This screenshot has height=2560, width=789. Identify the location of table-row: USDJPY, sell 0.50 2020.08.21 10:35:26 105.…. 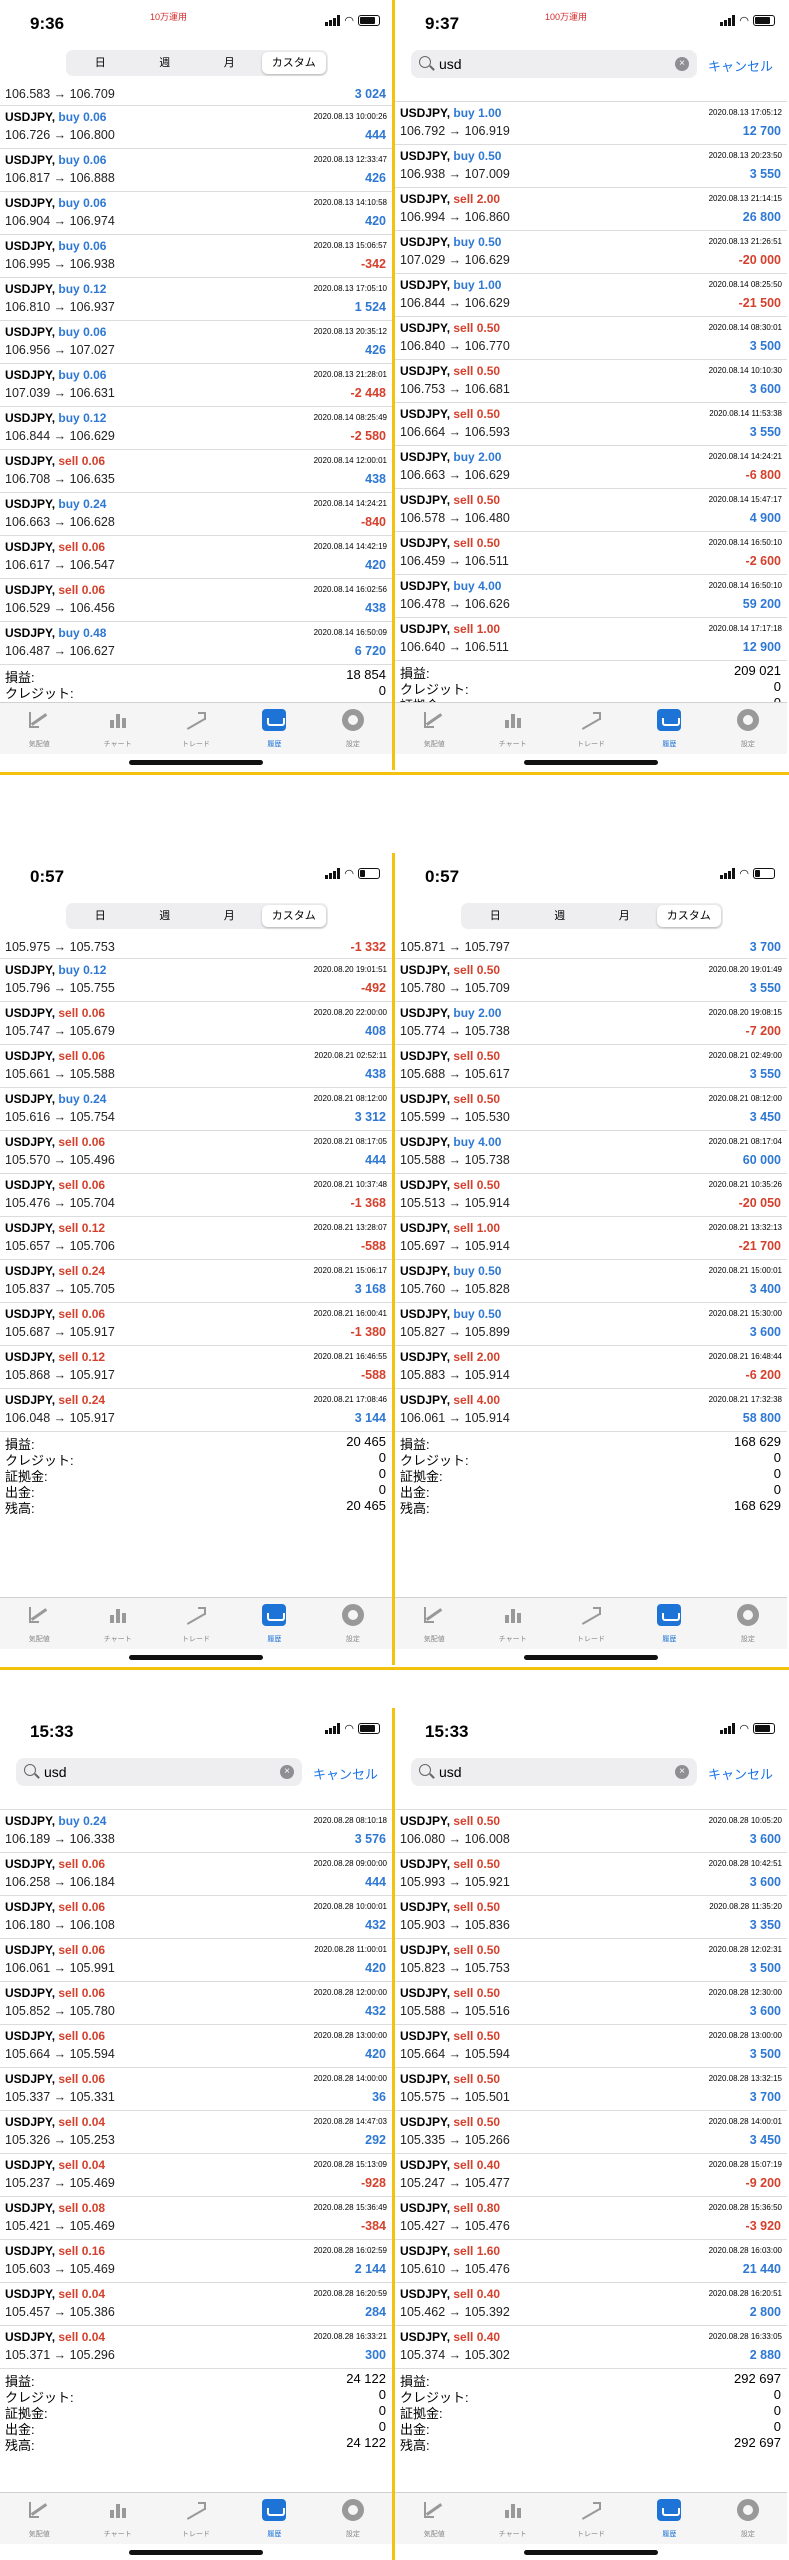
(591, 1195).